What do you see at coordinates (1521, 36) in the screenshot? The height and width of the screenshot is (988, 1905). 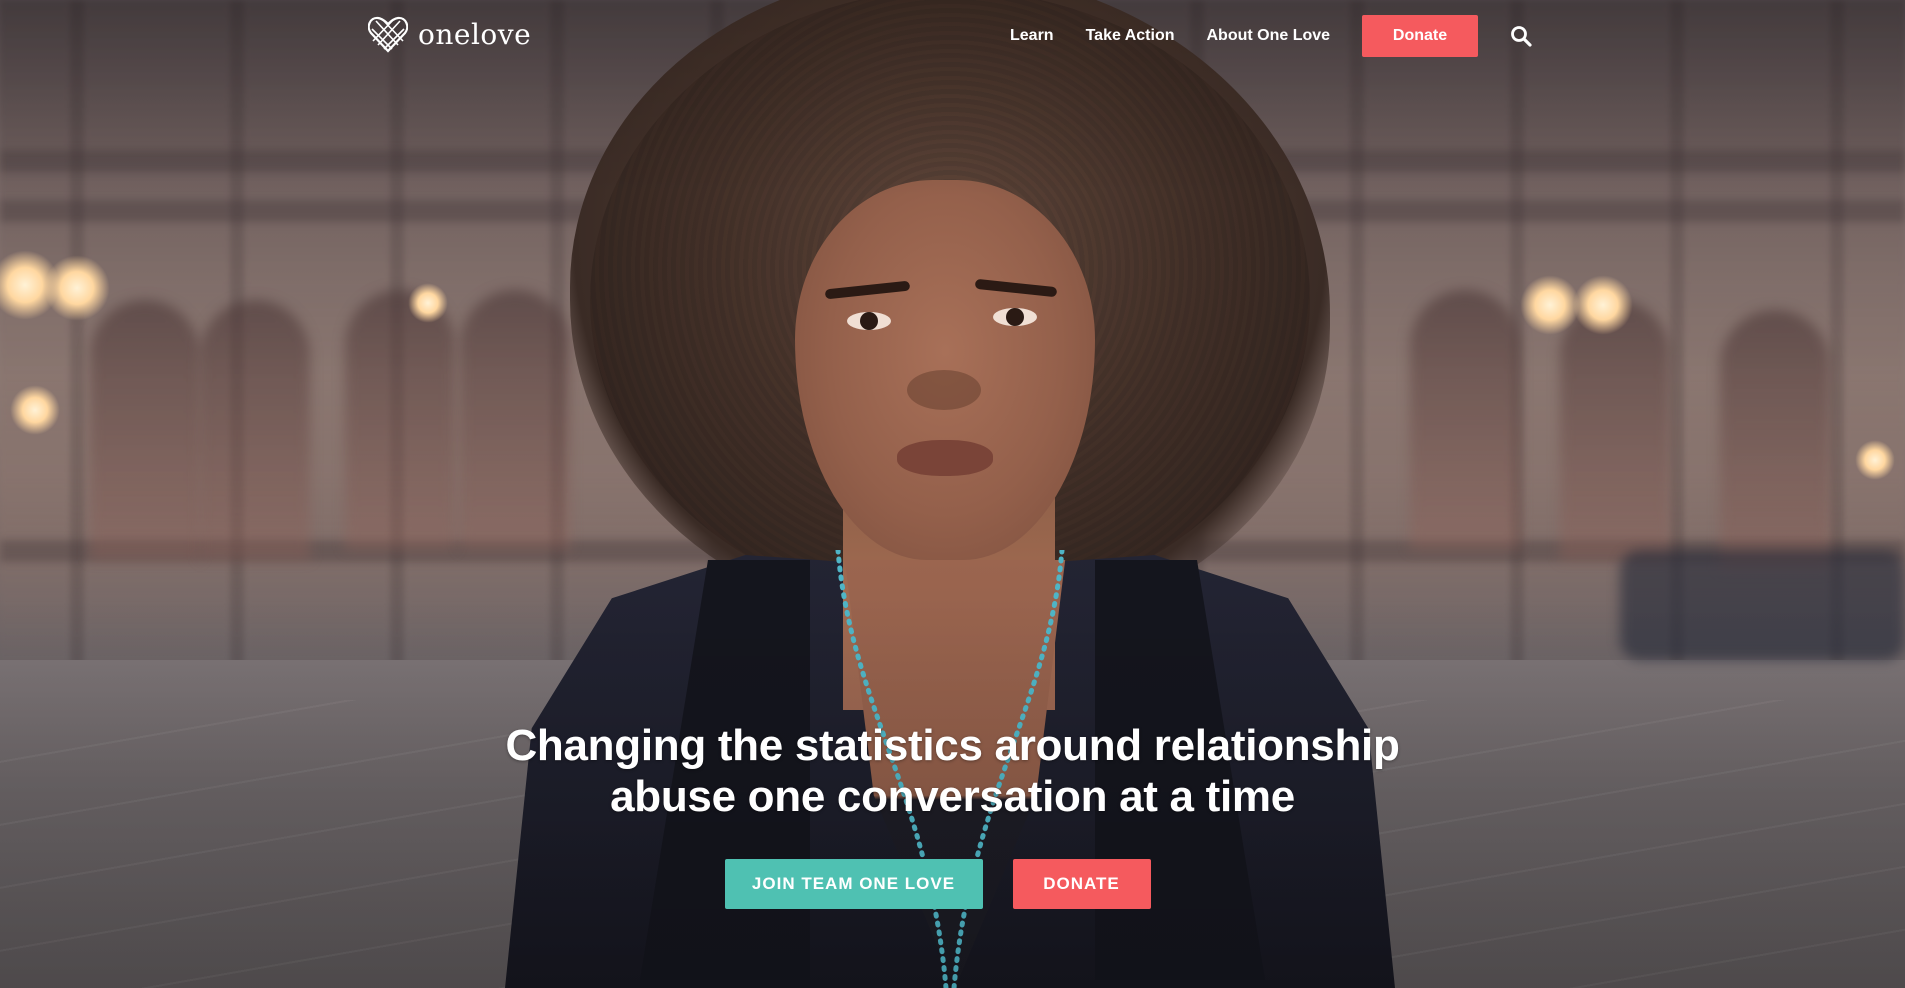 I see `search-icon` at bounding box center [1521, 36].